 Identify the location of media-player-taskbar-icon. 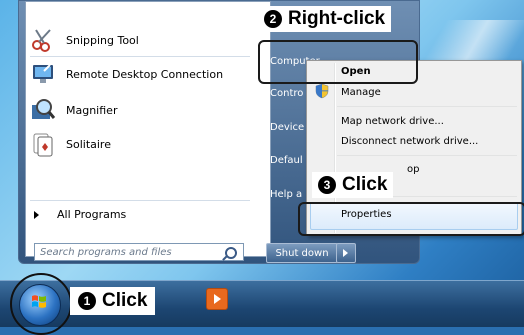
(217, 299).